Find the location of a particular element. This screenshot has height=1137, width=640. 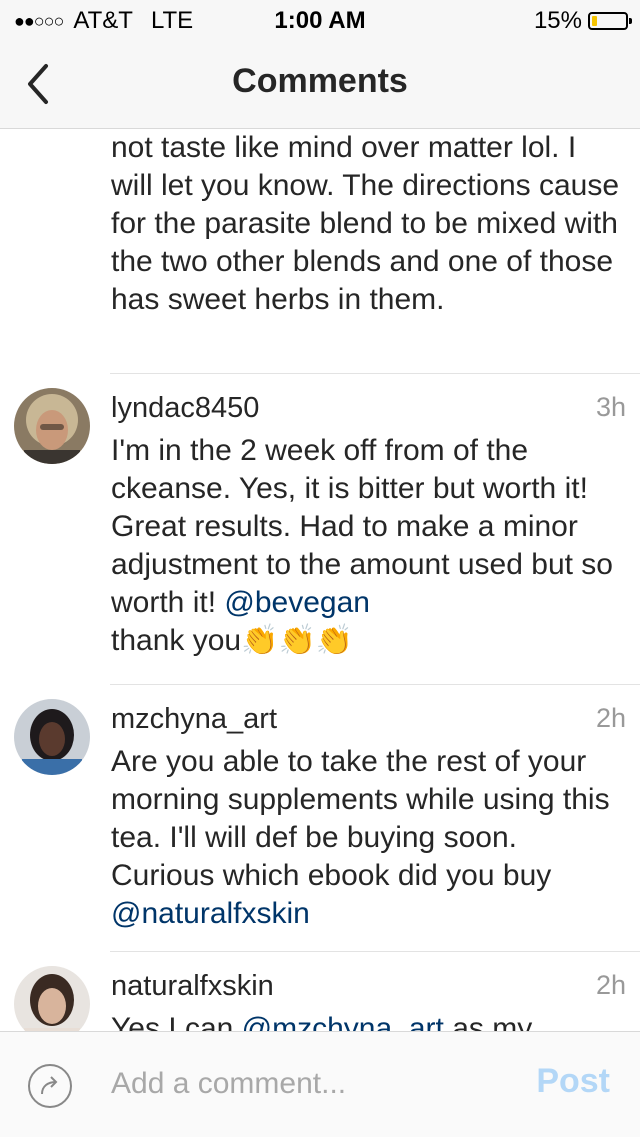

share-button is located at coordinates (50, 1086).